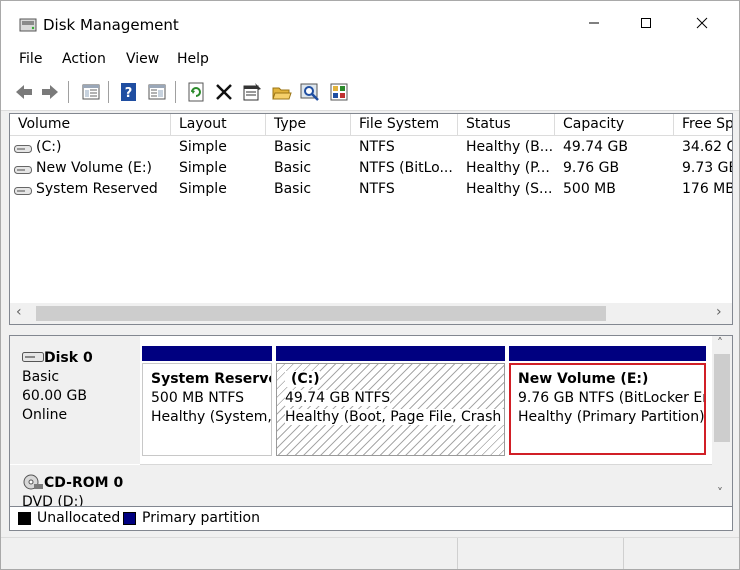 This screenshot has width=740, height=570. Describe the element at coordinates (111, 25) in the screenshot. I see `window-title: Disk Management` at that location.